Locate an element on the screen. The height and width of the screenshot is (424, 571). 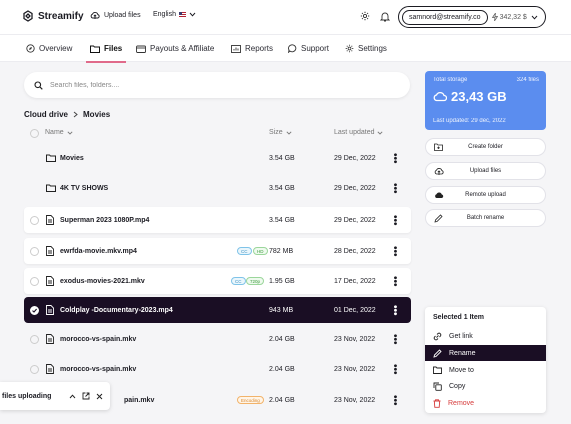
storage-amount: 23,43 GB is located at coordinates (479, 96).